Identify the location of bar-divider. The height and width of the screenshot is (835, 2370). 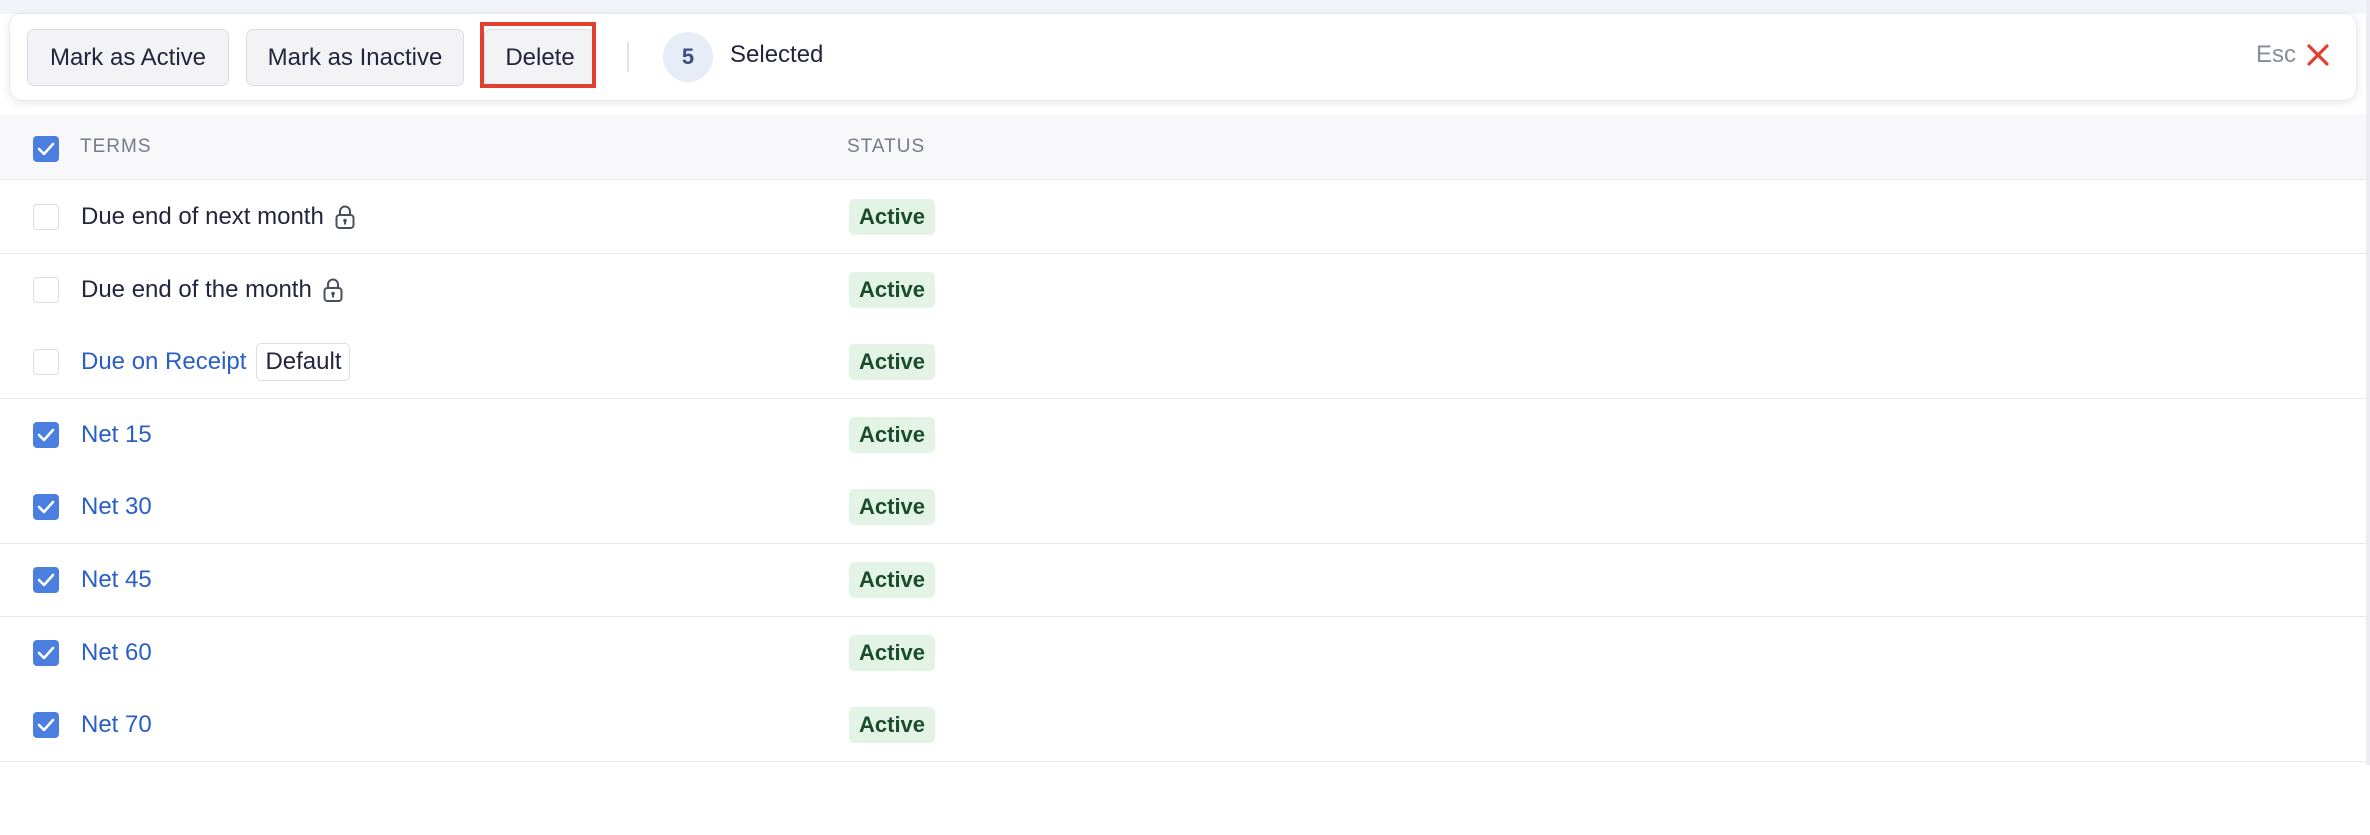
(628, 57).